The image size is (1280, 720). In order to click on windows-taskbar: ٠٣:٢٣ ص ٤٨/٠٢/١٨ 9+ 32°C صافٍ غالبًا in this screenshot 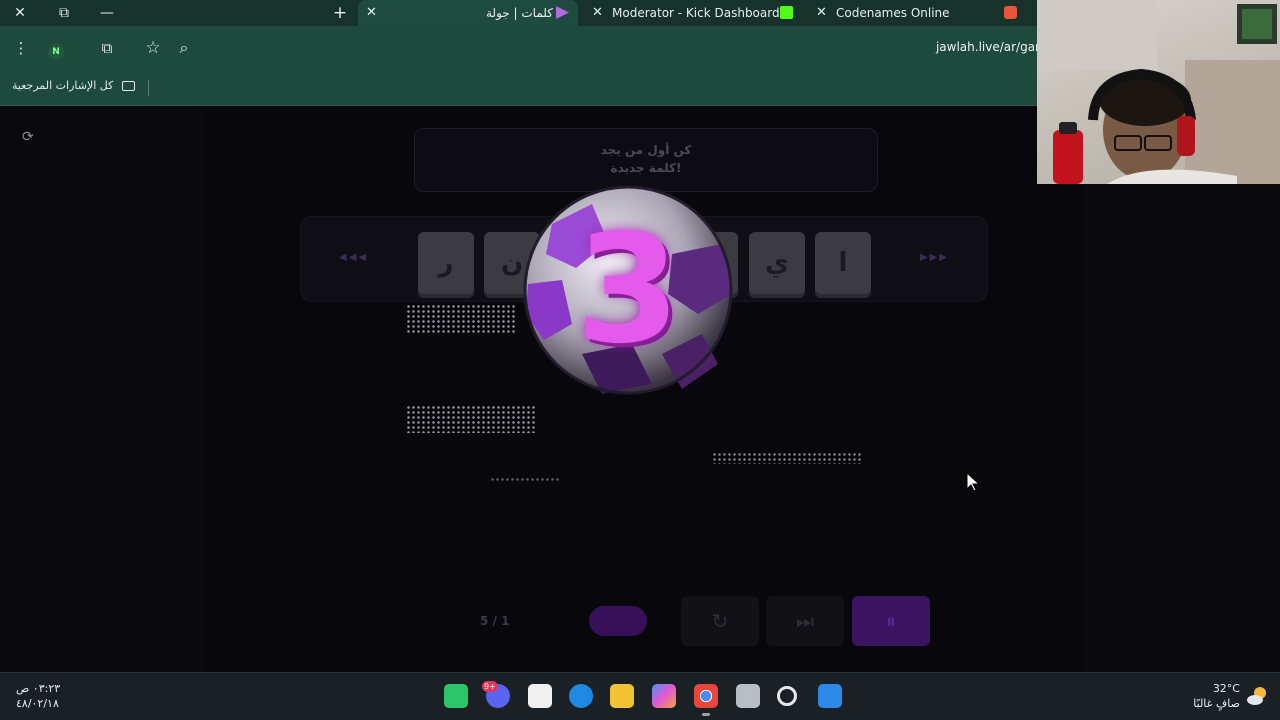, I will do `click(640, 696)`.